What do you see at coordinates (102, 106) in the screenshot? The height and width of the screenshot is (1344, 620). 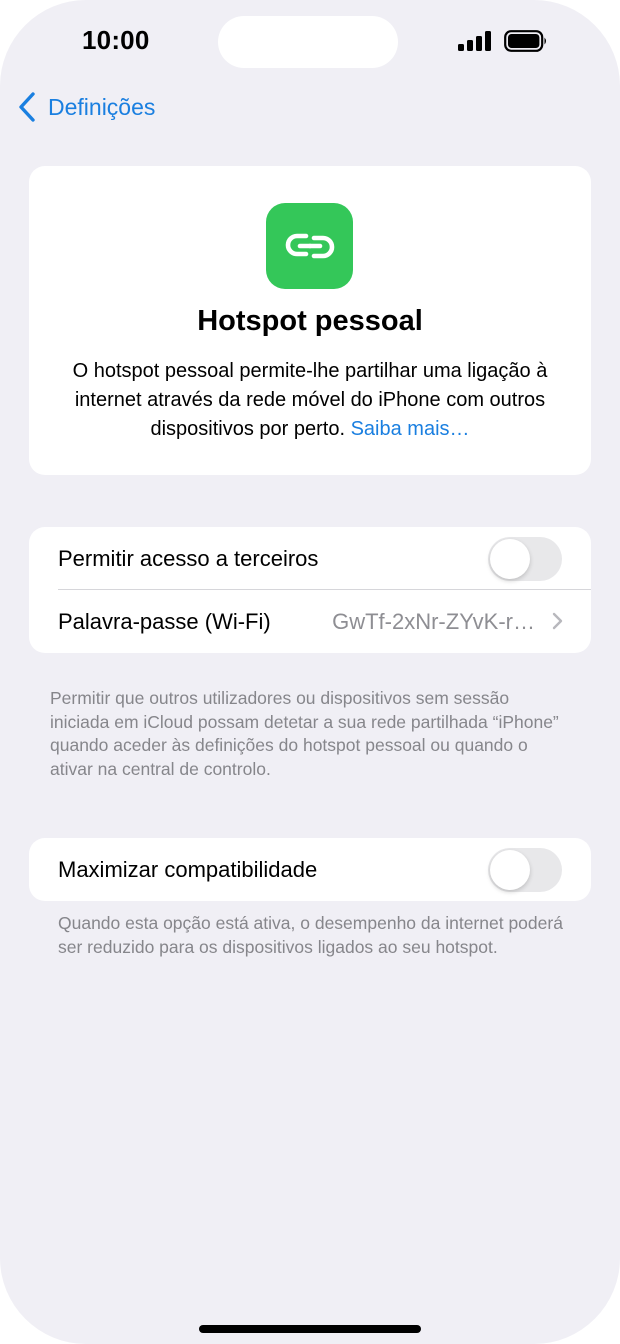 I see `back-button-label: Definições` at bounding box center [102, 106].